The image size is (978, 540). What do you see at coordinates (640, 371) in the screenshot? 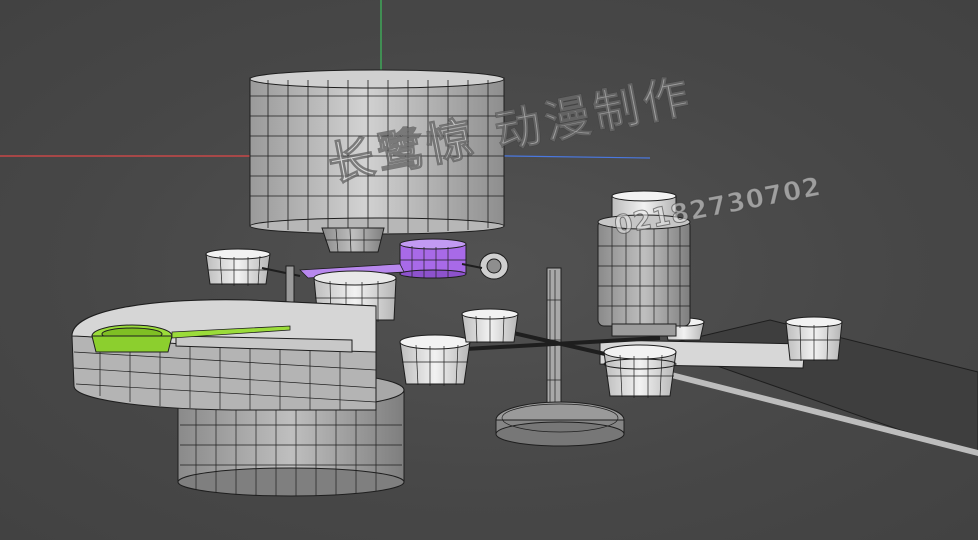
I see `spinner-cup-right` at bounding box center [640, 371].